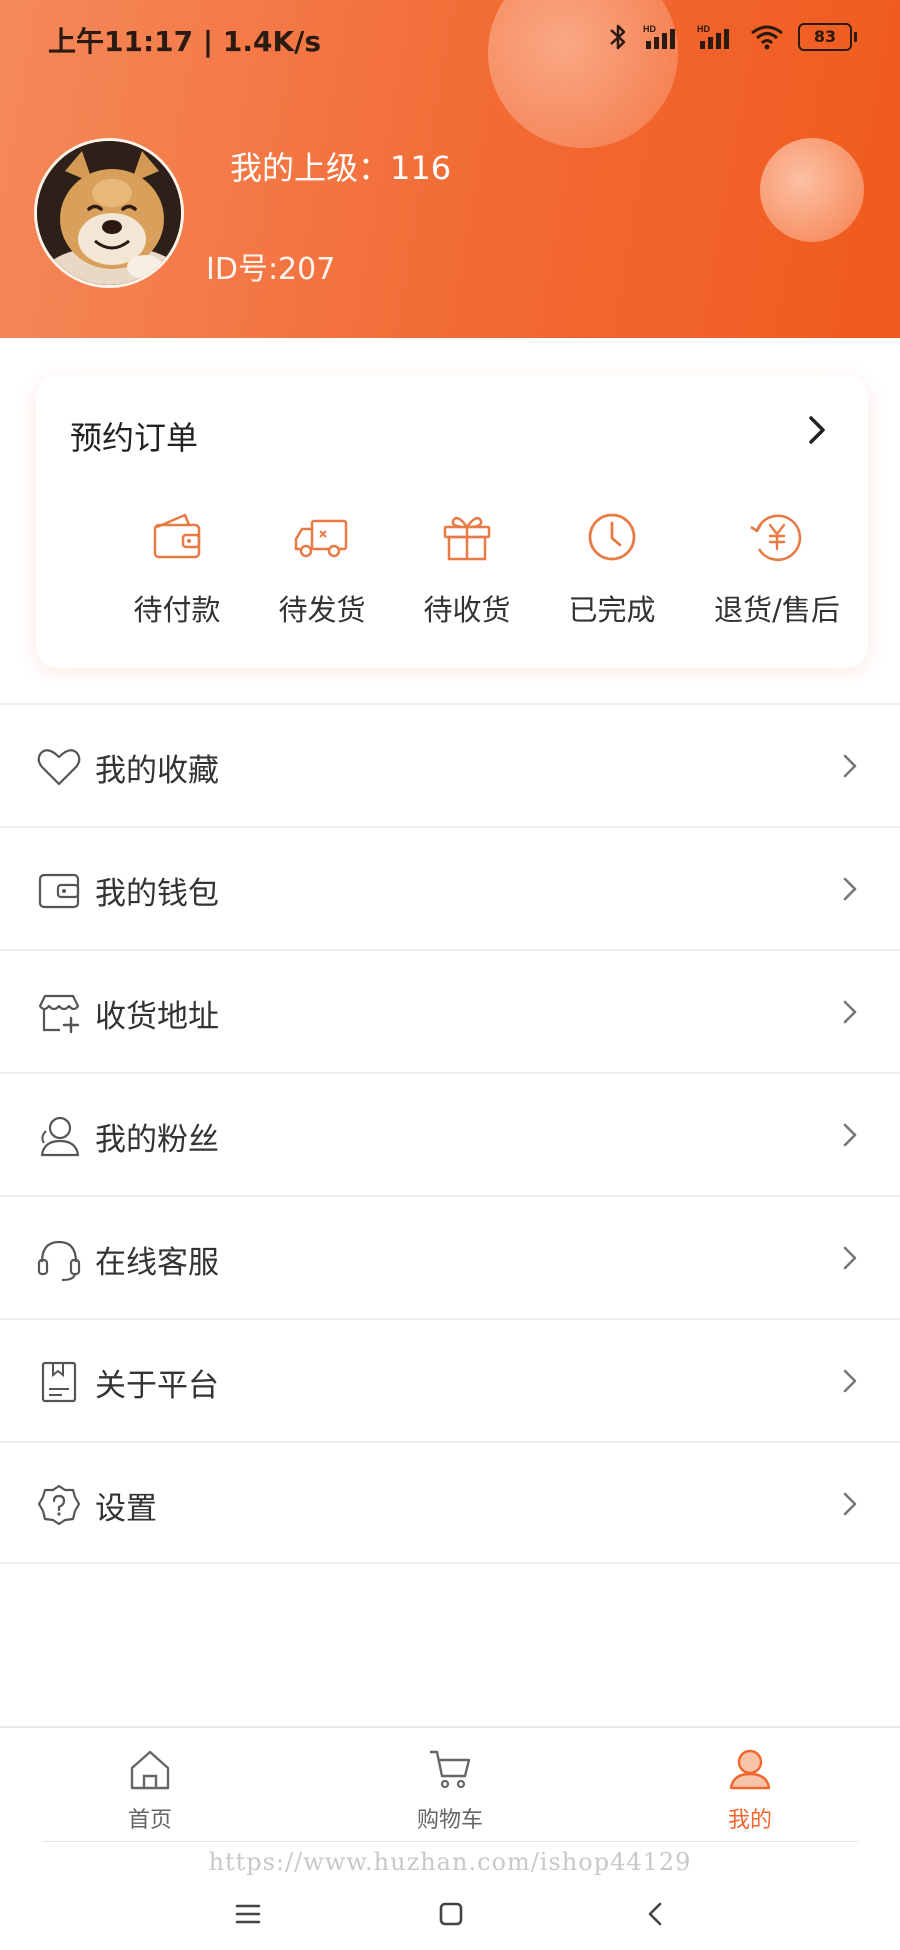 The width and height of the screenshot is (900, 1950). I want to click on document-icon, so click(59, 1382).